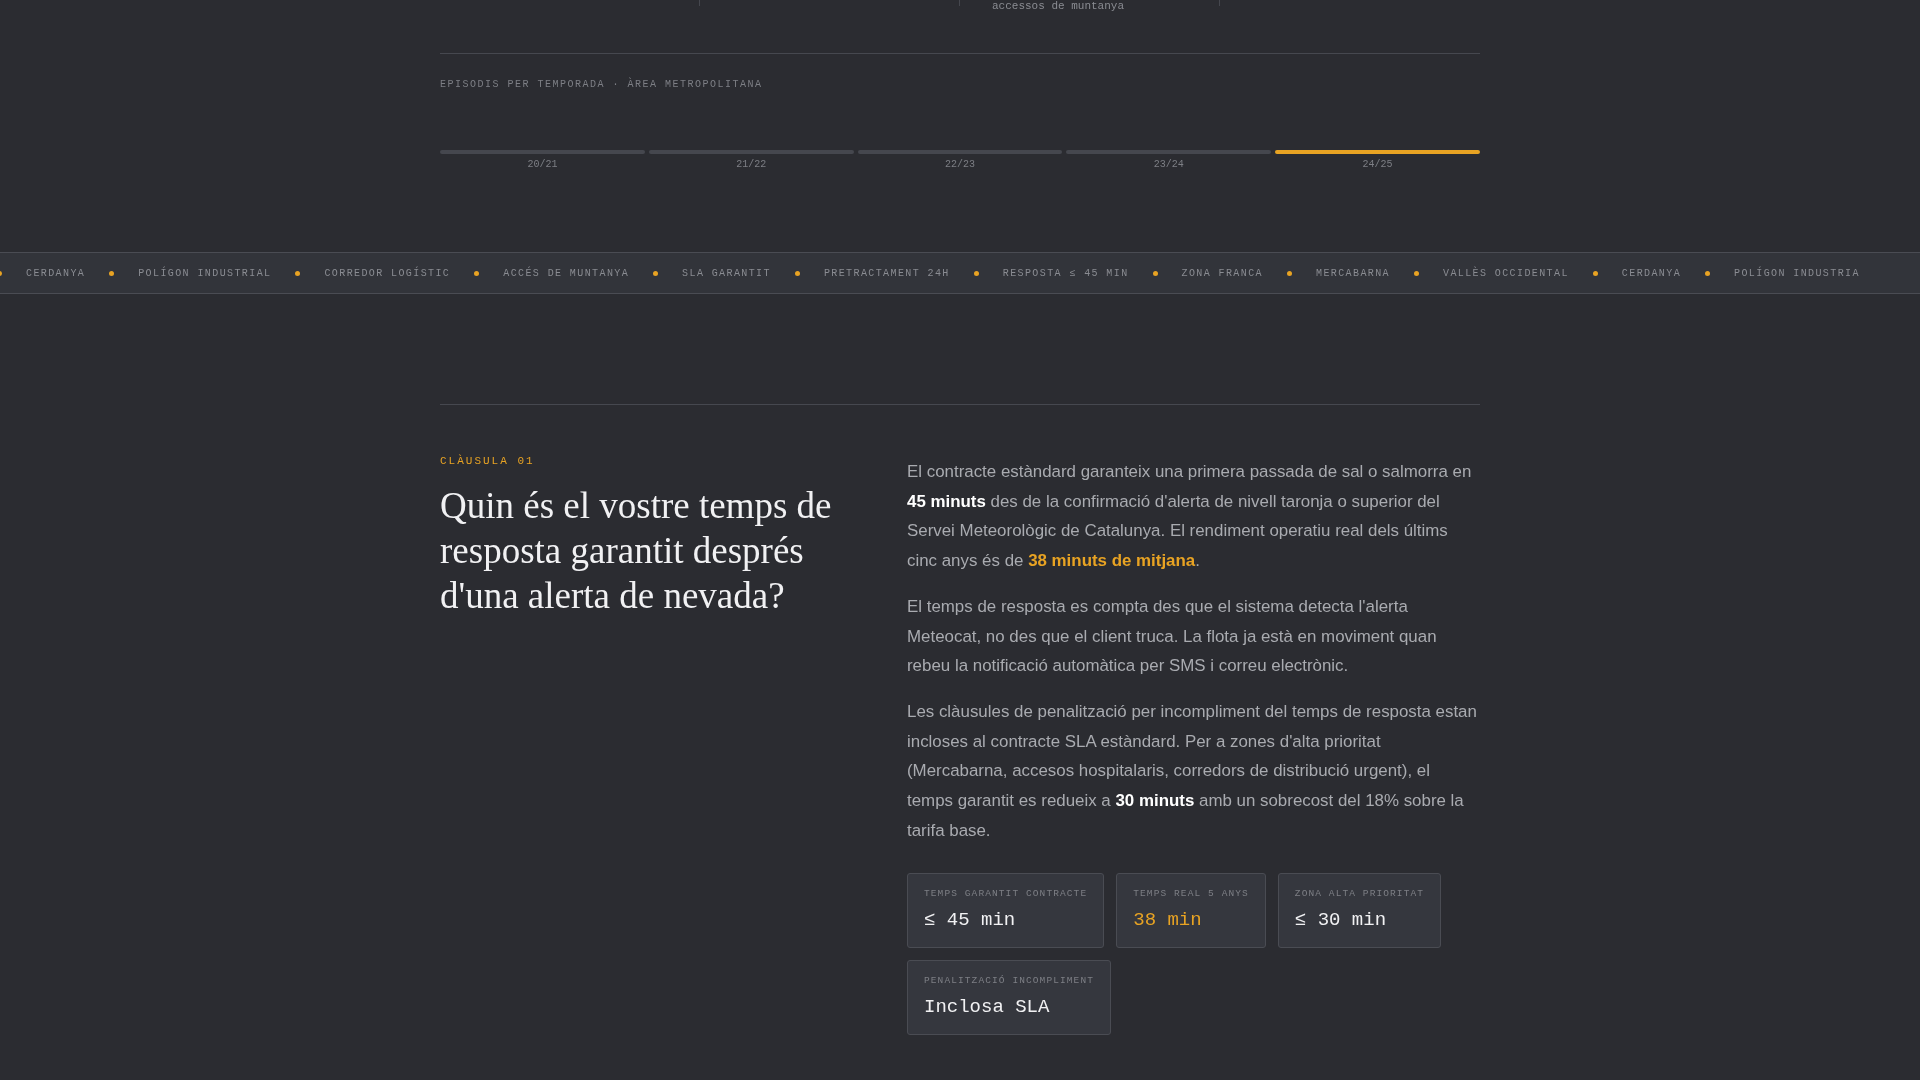  What do you see at coordinates (1190, 517) in the screenshot?
I see `answer-paragraph: El contracte estàndard garanteix una primera passada de sal o salmorra en 45 minuts des de la confirmació d'alerta de nivell taronja o superior del Servei Meteorològic de Catalunya. El rendiment operatiu real dels últims cinc anys és de 38 minuts de mitjana.` at bounding box center [1190, 517].